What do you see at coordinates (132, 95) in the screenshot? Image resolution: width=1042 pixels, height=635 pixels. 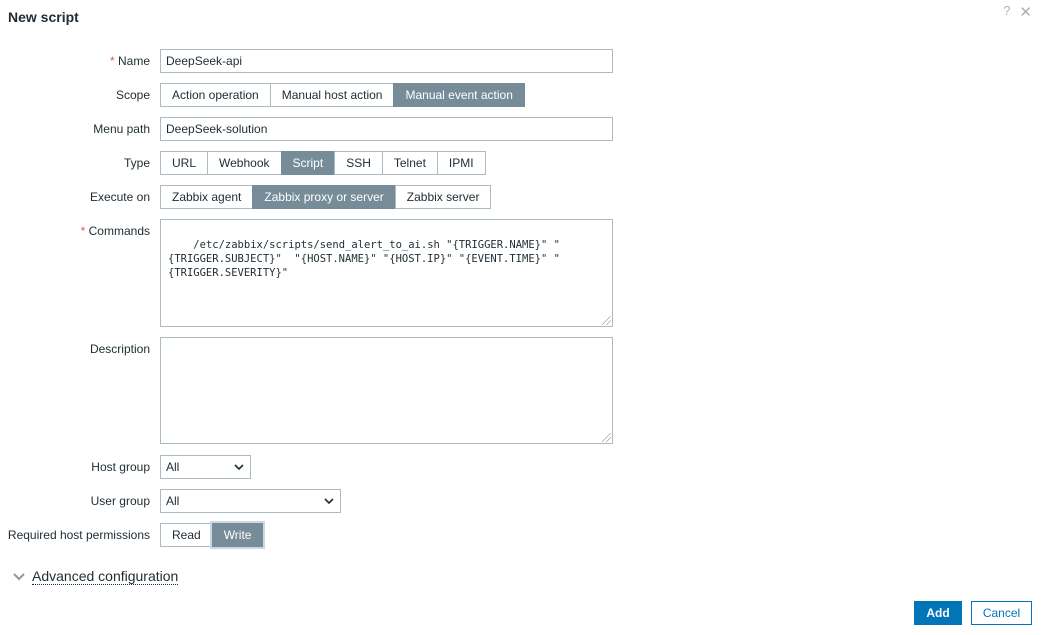 I see `scope-label: Scope` at bounding box center [132, 95].